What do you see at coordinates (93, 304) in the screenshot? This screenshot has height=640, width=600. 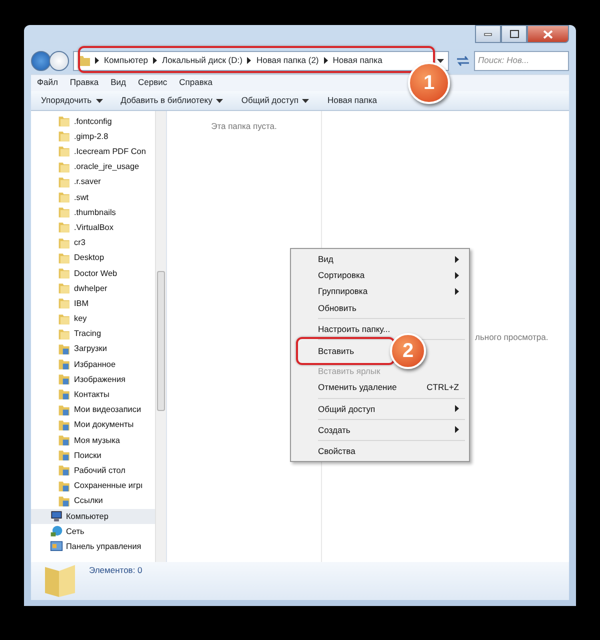 I see `tree-item: IBM` at bounding box center [93, 304].